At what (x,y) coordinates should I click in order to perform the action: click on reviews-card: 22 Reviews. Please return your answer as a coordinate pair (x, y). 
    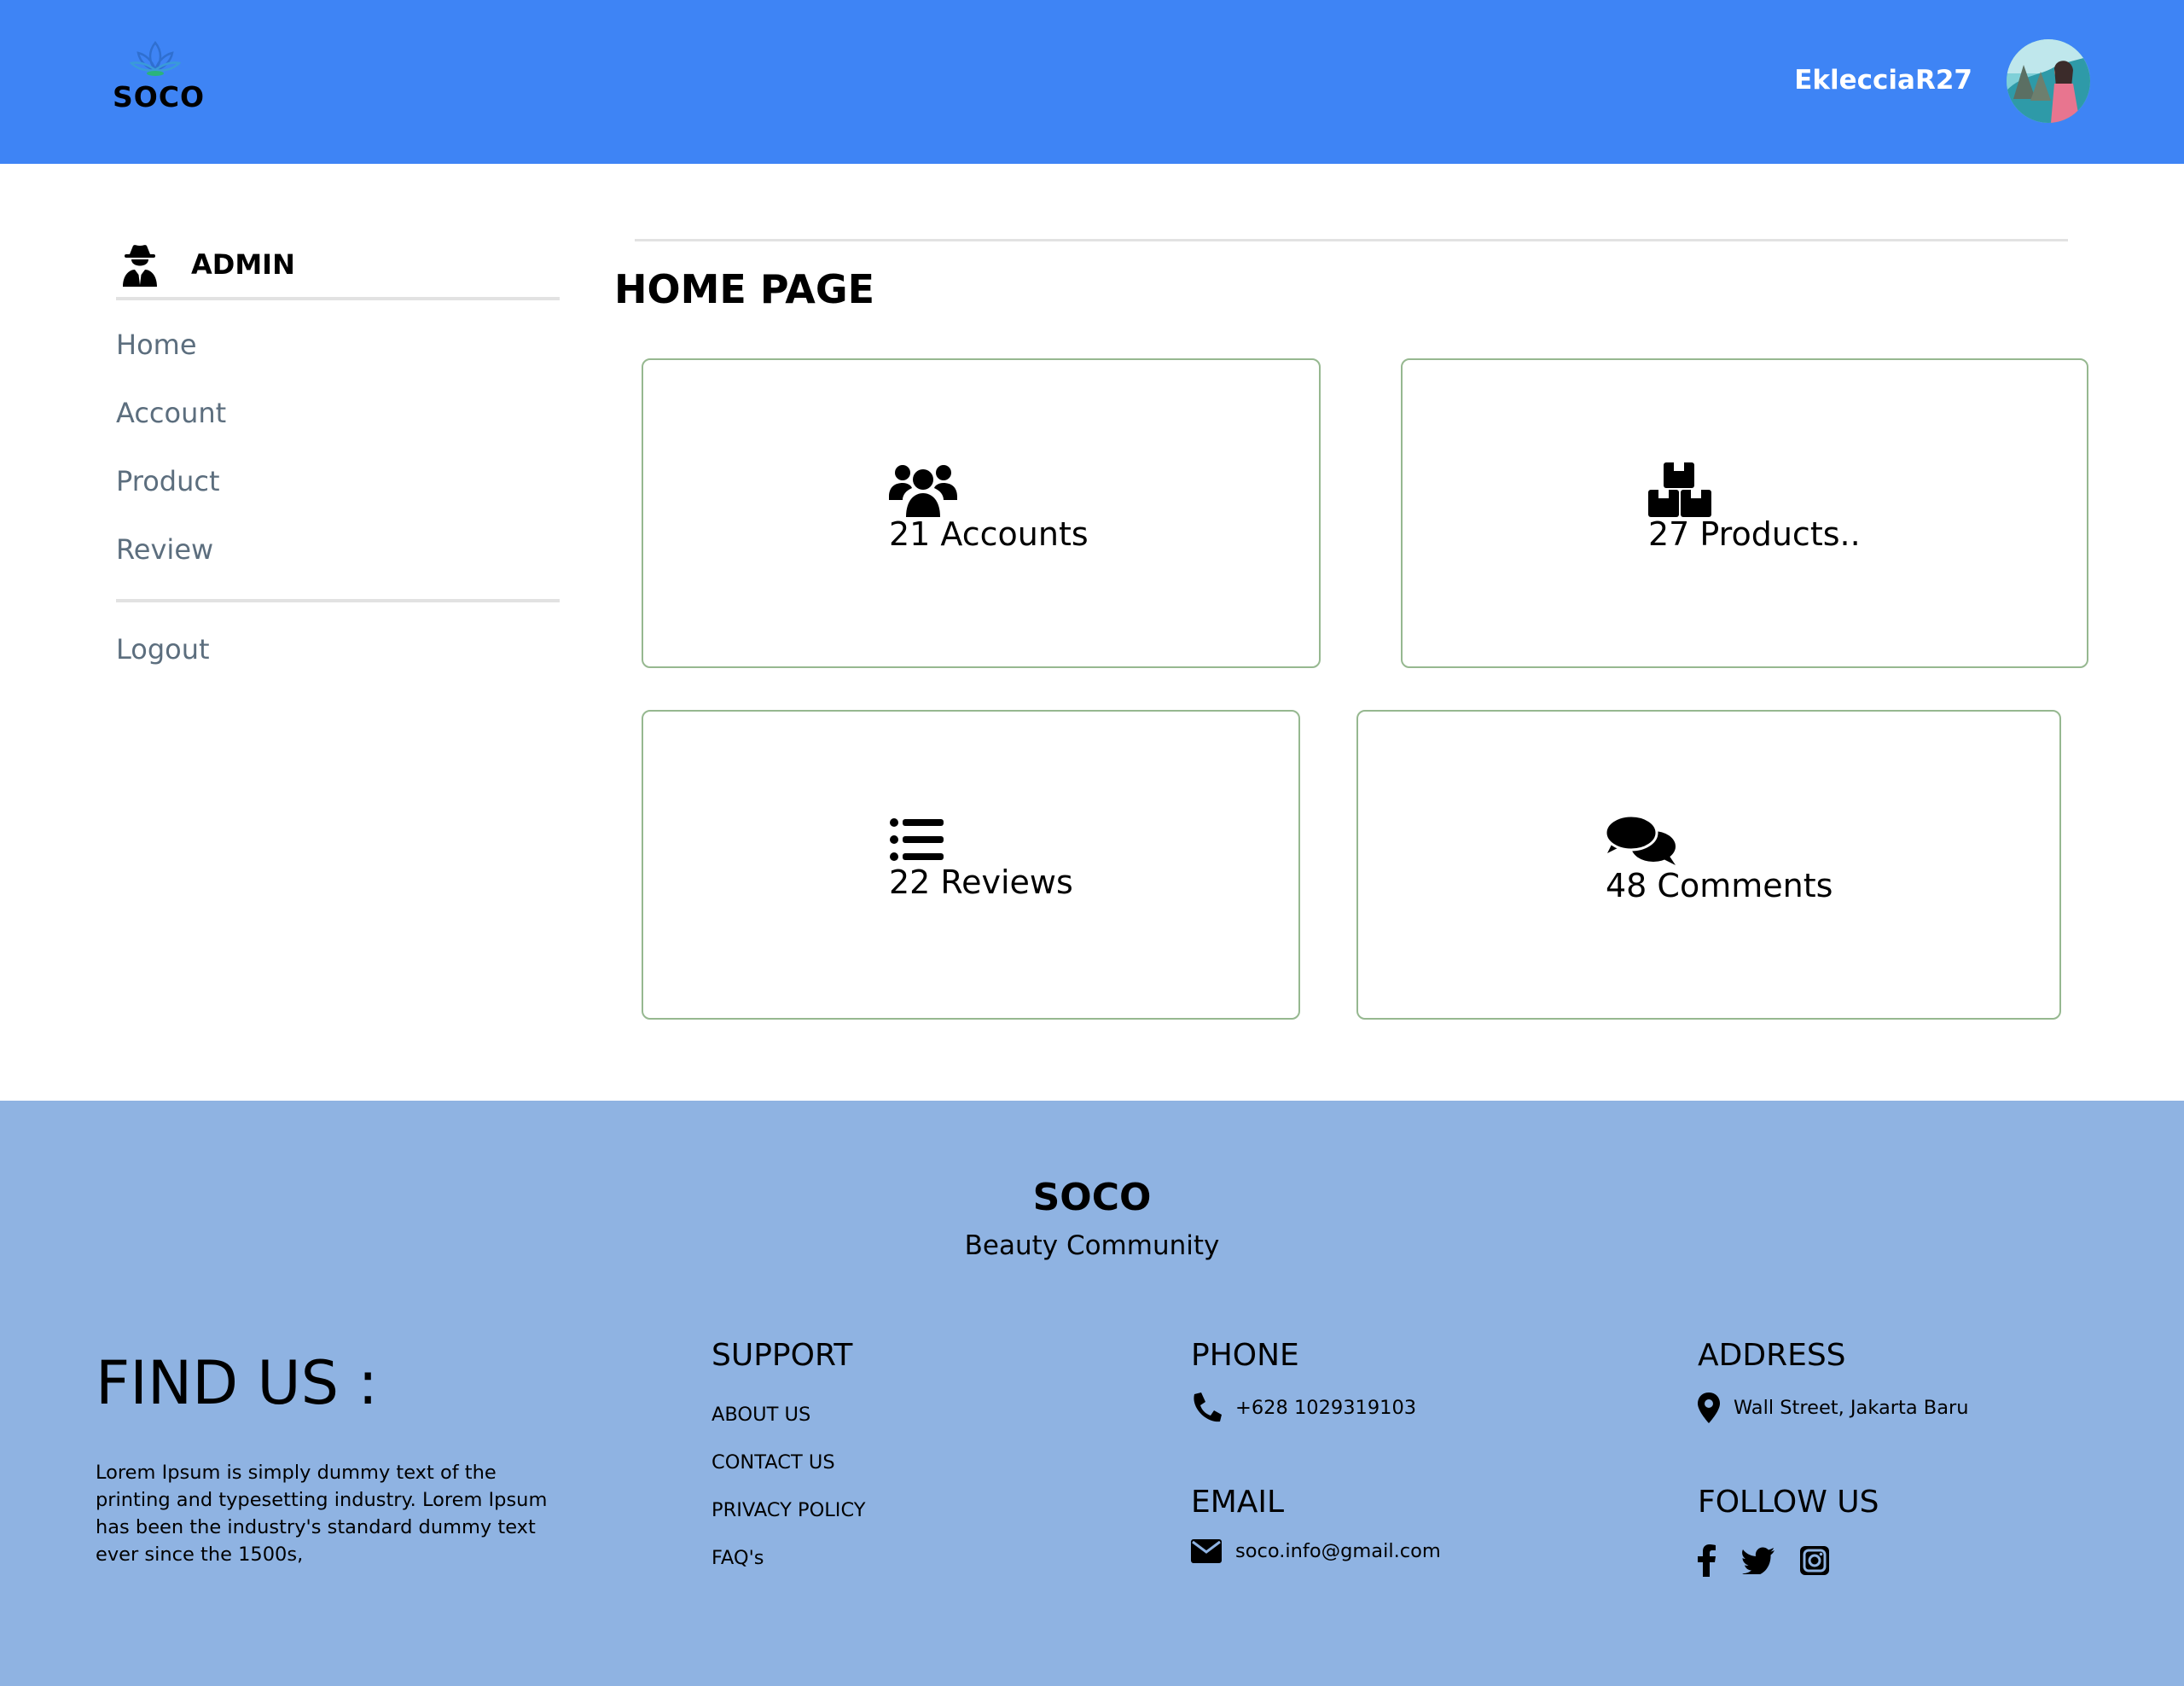
    Looking at the image, I should click on (971, 865).